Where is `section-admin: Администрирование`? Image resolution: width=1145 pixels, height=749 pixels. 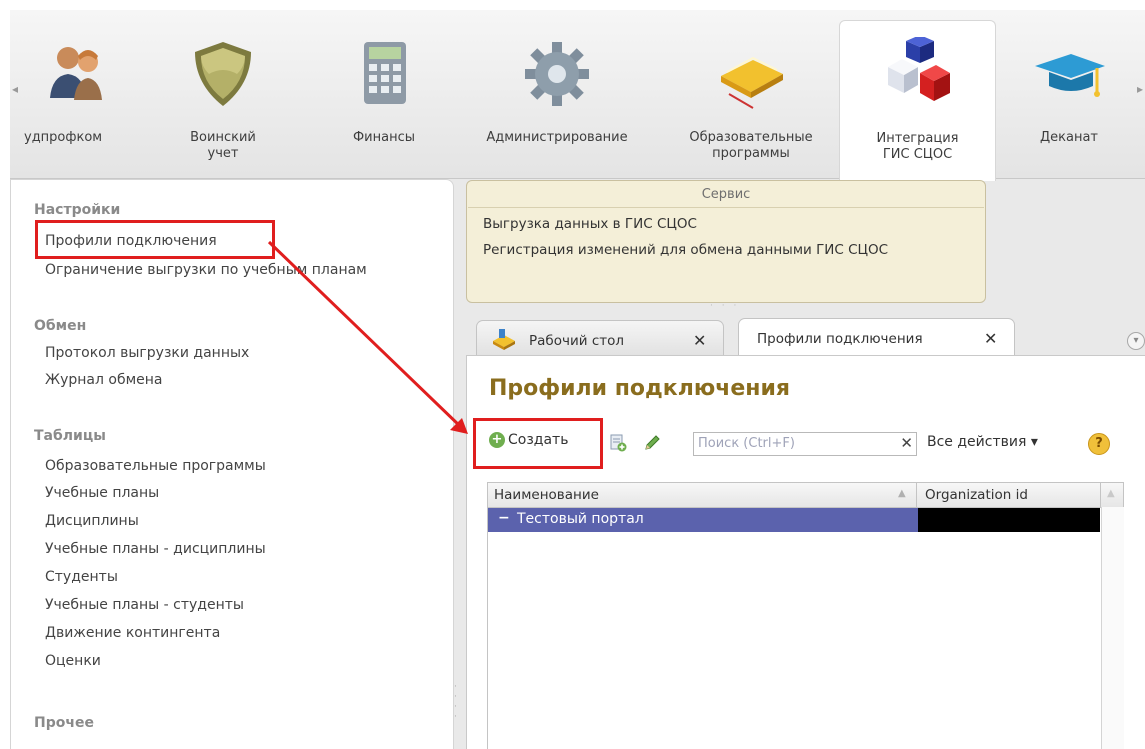 section-admin: Администрирование is located at coordinates (557, 94).